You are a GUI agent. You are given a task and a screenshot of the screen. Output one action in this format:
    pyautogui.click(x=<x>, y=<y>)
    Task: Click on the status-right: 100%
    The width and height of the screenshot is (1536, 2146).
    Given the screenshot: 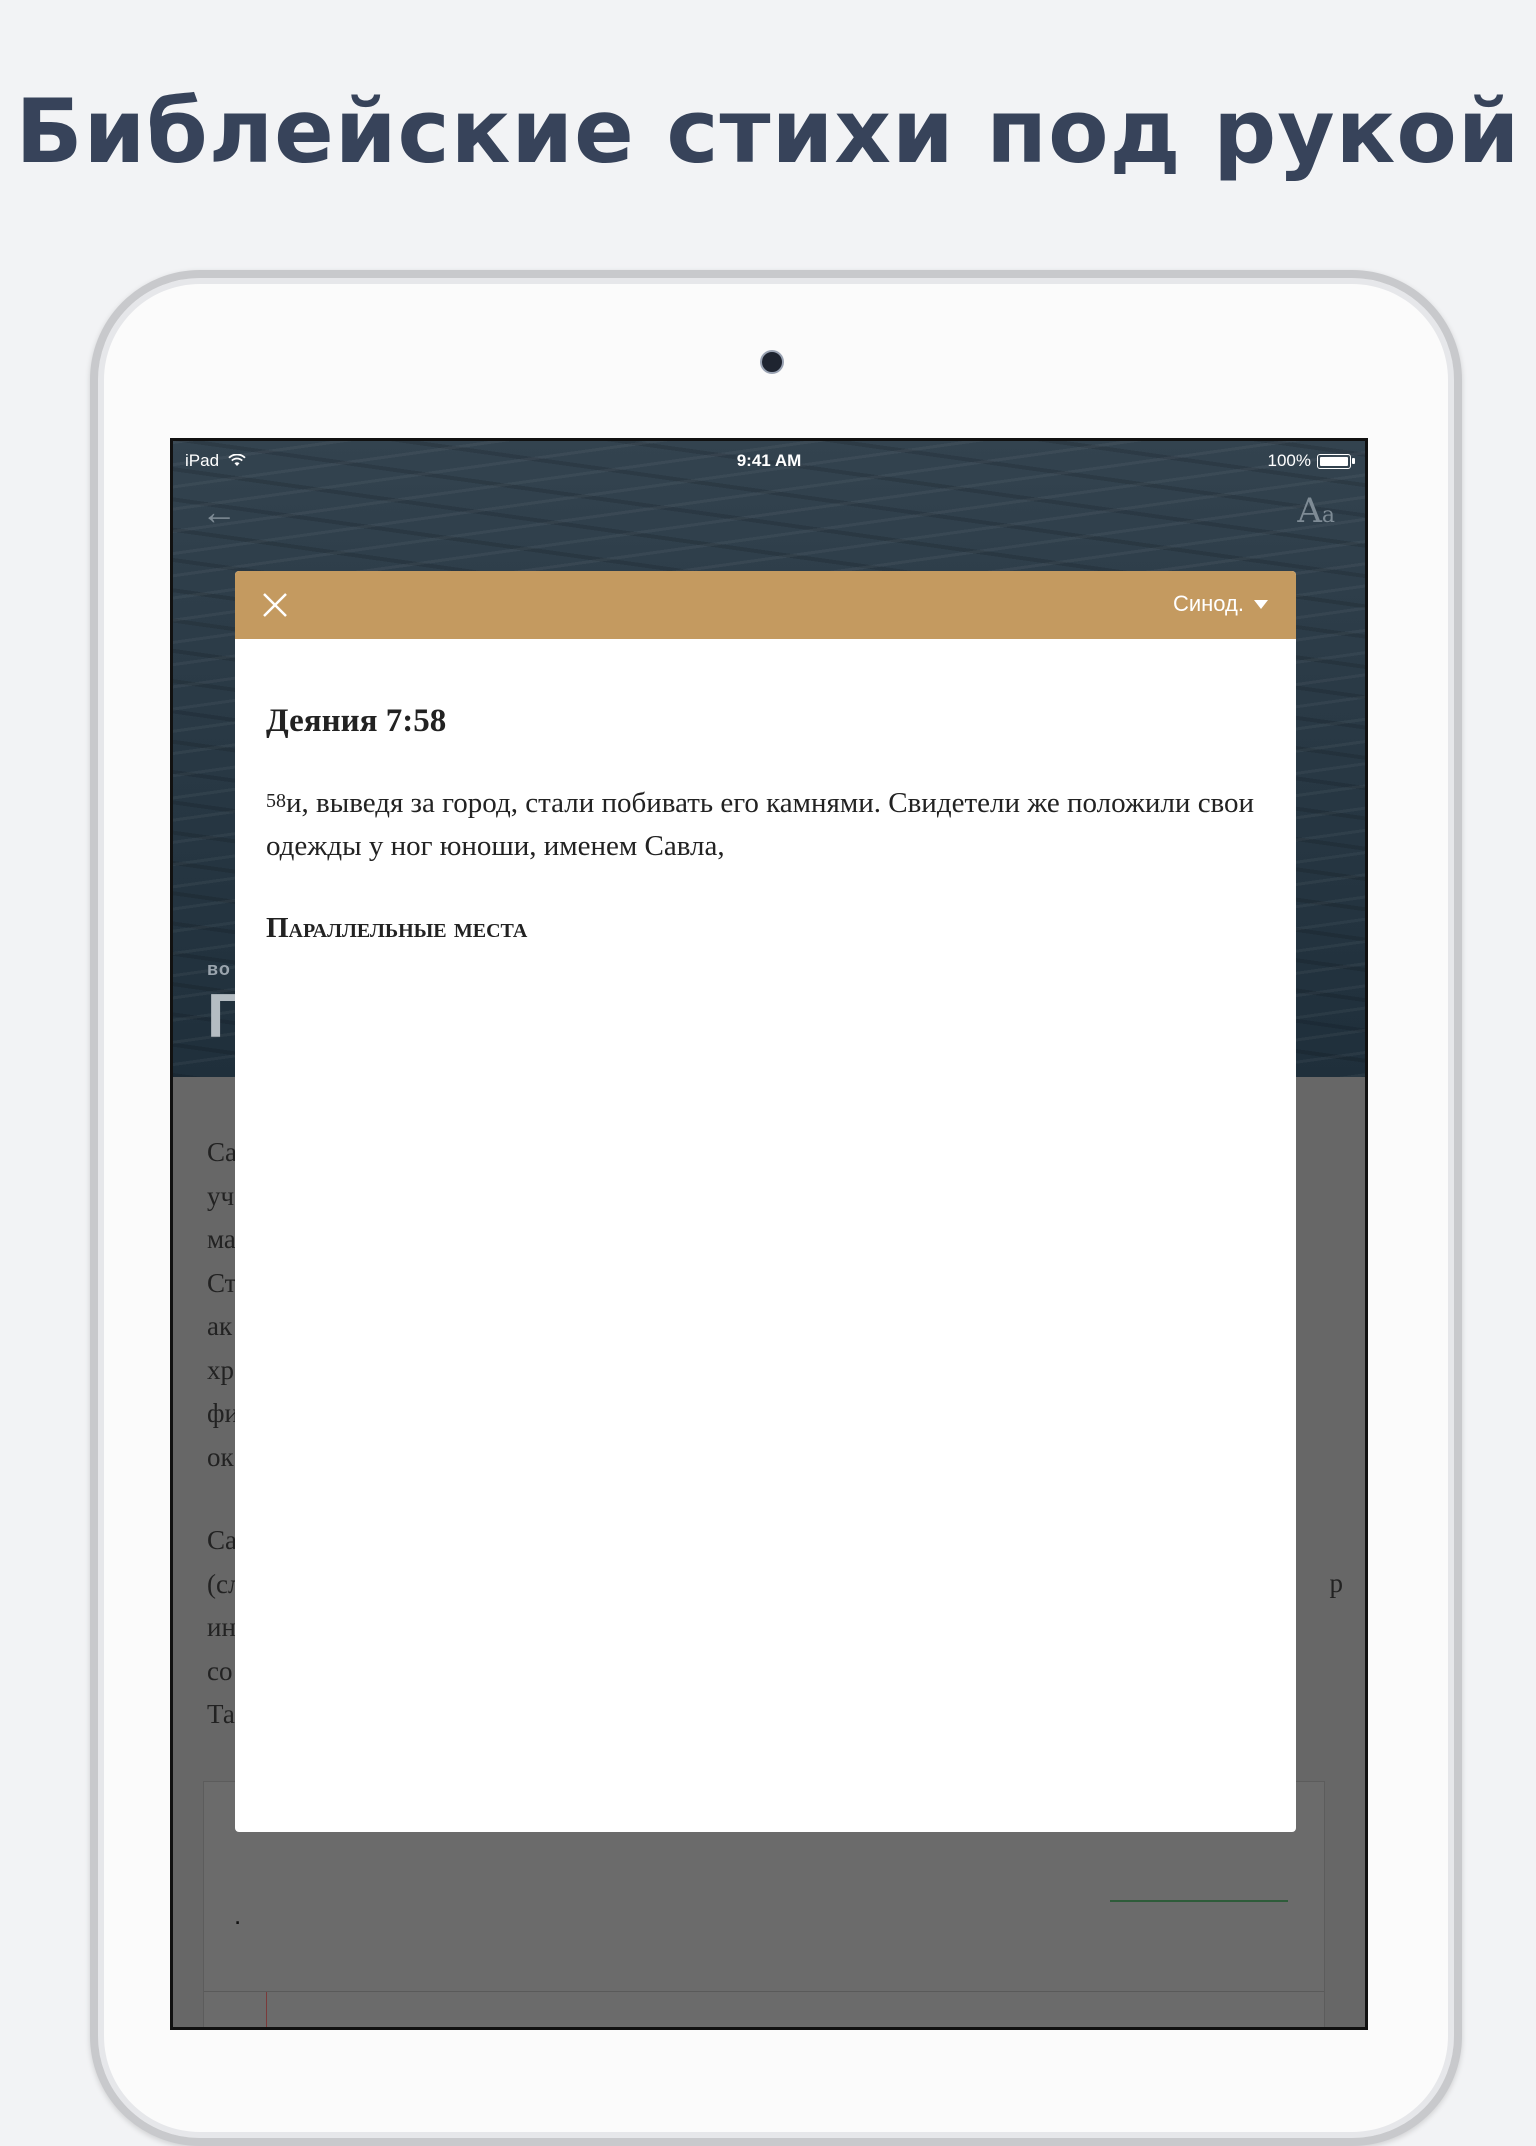 What is the action you would take?
    pyautogui.click(x=1311, y=461)
    